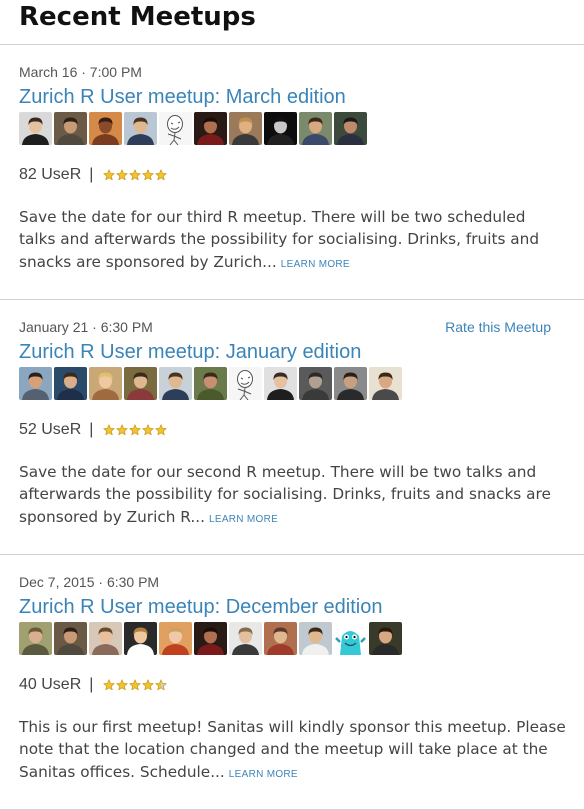 This screenshot has height=810, width=584. Describe the element at coordinates (50, 174) in the screenshot. I see `rsvp-count: 82 UseR` at that location.